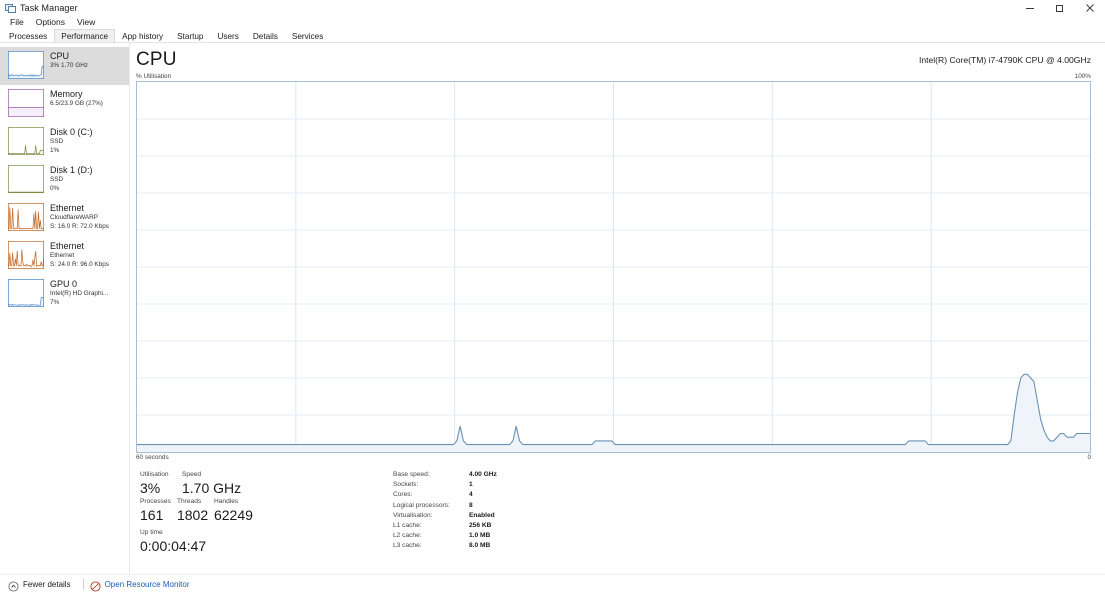  I want to click on sidebar-item-title: GPU 0, so click(64, 284).